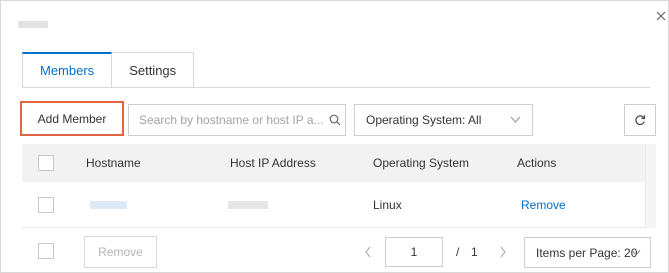 This screenshot has width=669, height=273. What do you see at coordinates (46, 205) in the screenshot?
I see `row-checkbox` at bounding box center [46, 205].